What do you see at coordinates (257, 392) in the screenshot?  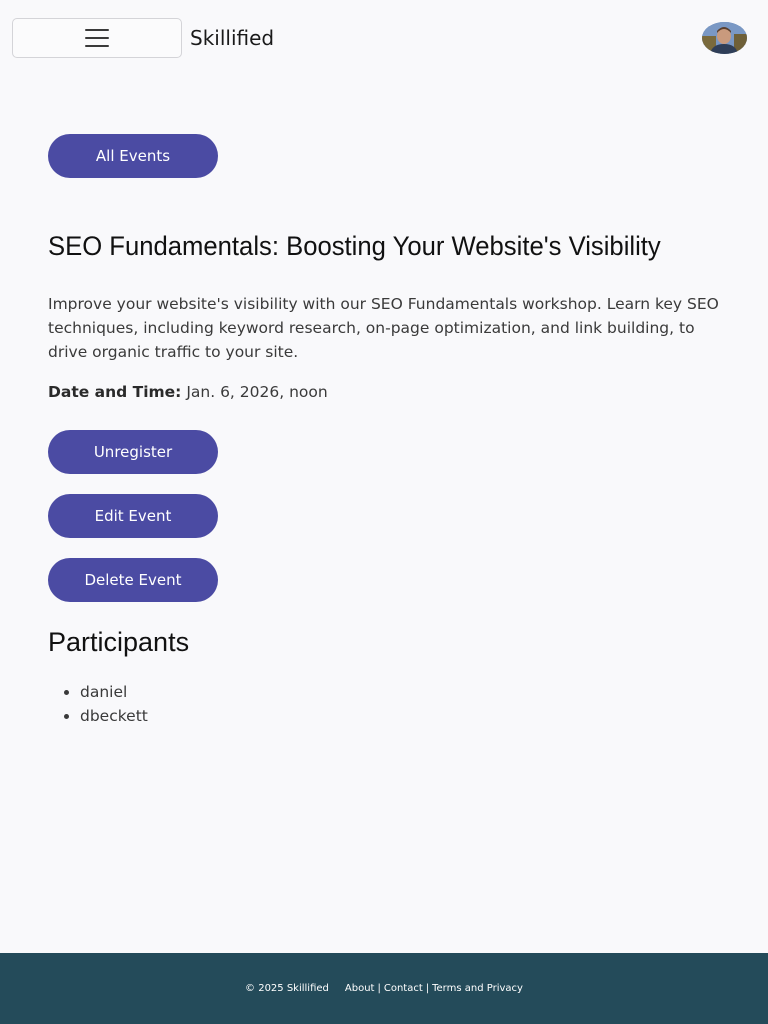 I see `datetime-value: Jan. 6, 2026, noon` at bounding box center [257, 392].